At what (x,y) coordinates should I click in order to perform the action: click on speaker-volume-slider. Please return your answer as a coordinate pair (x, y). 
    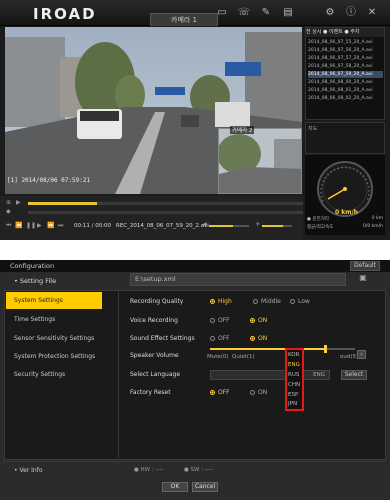
    Looking at the image, I should click on (282, 349).